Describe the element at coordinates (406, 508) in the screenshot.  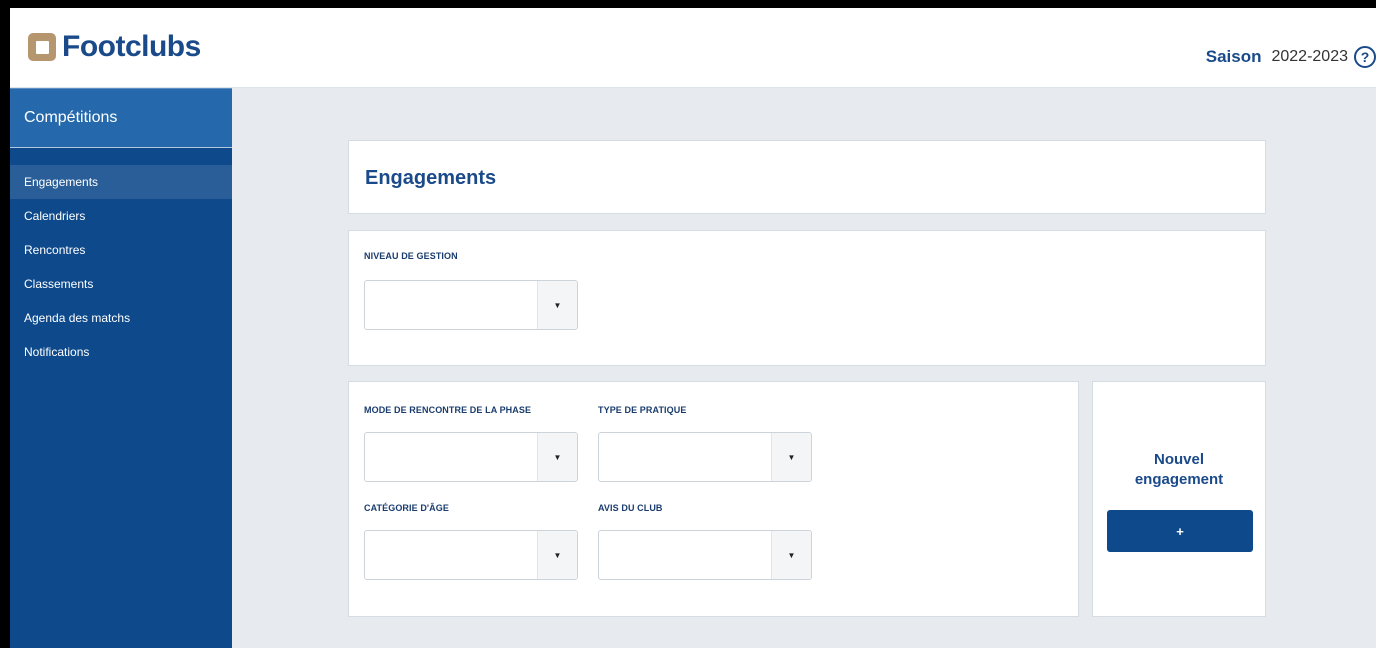
I see `categorie-age-label: CATÉGORIE D'ÂGE` at that location.